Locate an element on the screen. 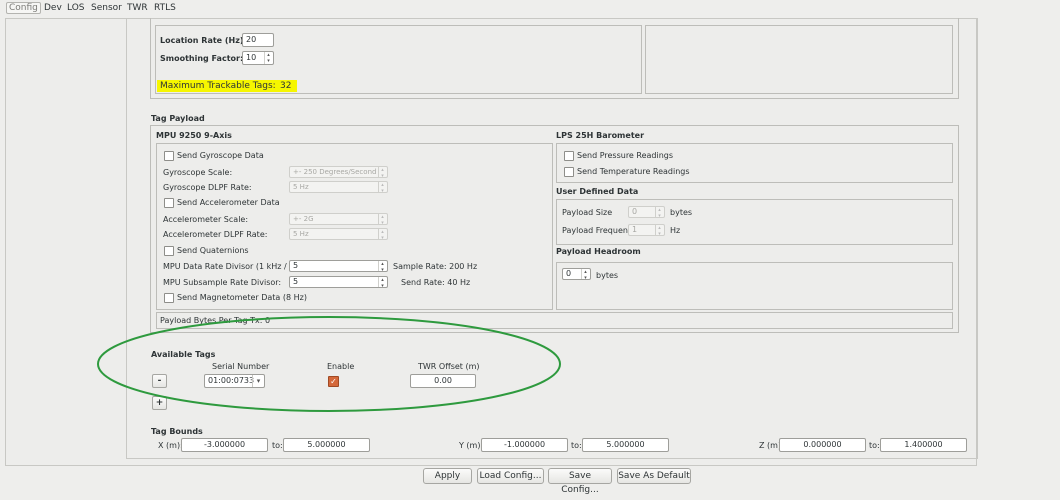  tag-offset-input: 0.00 is located at coordinates (443, 381).